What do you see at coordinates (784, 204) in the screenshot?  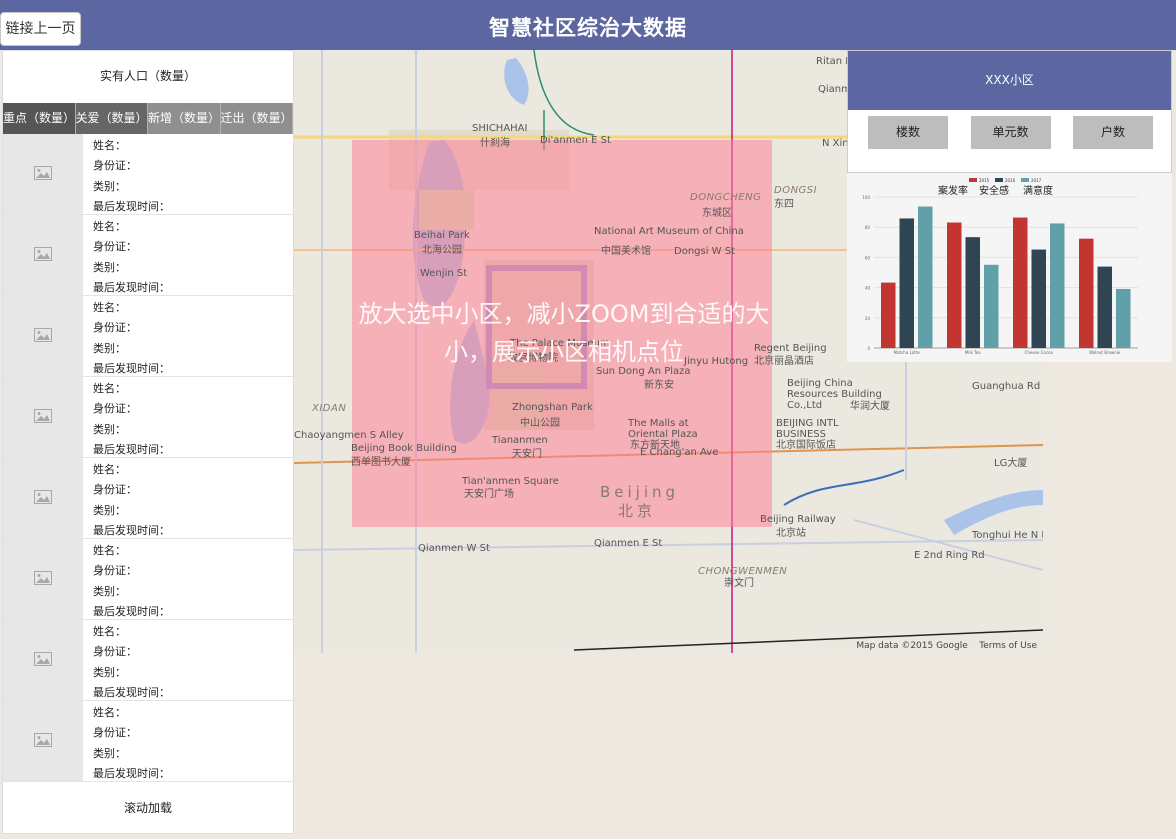 I see `map-label: 东四` at bounding box center [784, 204].